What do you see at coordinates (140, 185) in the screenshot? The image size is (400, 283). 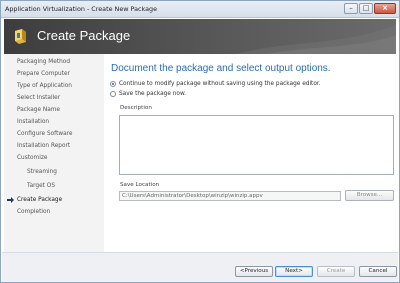 I see `save-location-label: Save Location` at bounding box center [140, 185].